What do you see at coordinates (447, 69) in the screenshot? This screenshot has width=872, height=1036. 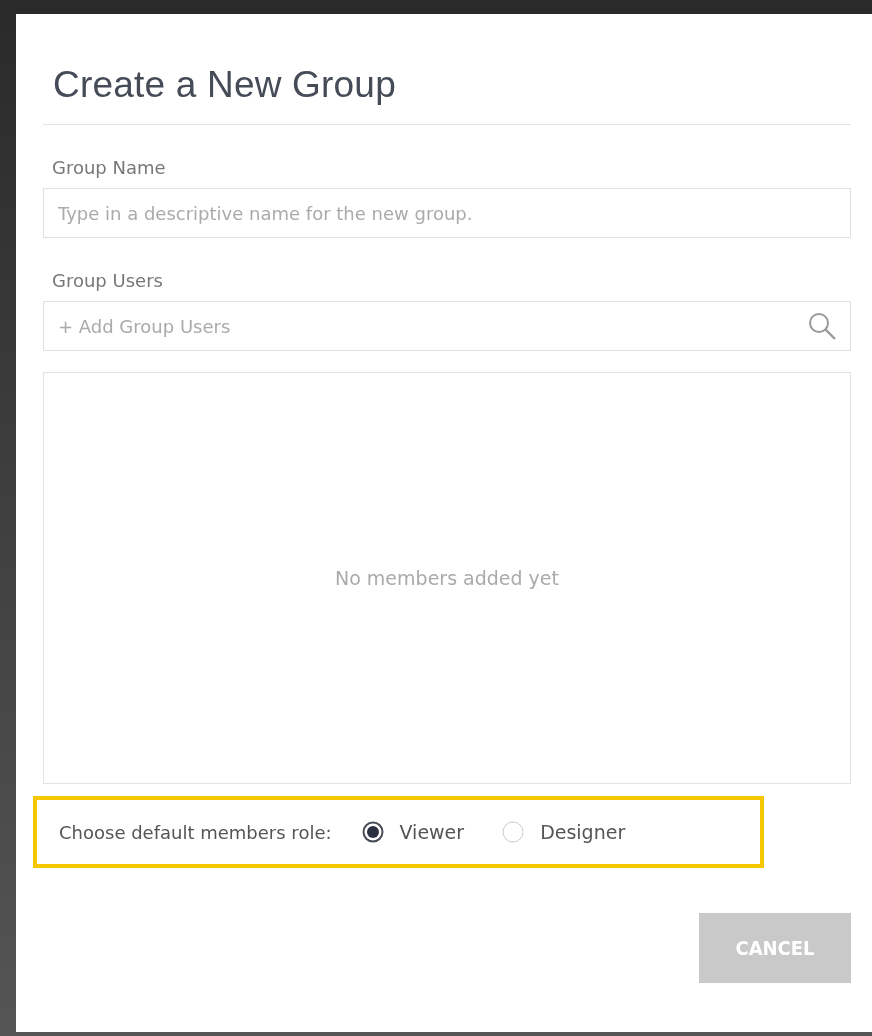 I see `dialog-title: Create a New Group` at bounding box center [447, 69].